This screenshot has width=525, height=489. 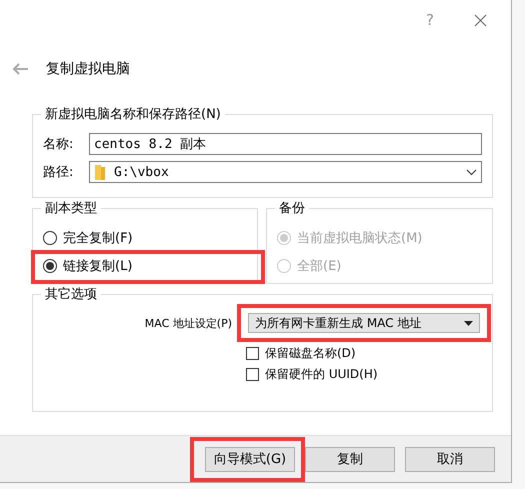 I want to click on group-legend: 新虚拟电脑名称和保存路径(N), so click(x=133, y=114).